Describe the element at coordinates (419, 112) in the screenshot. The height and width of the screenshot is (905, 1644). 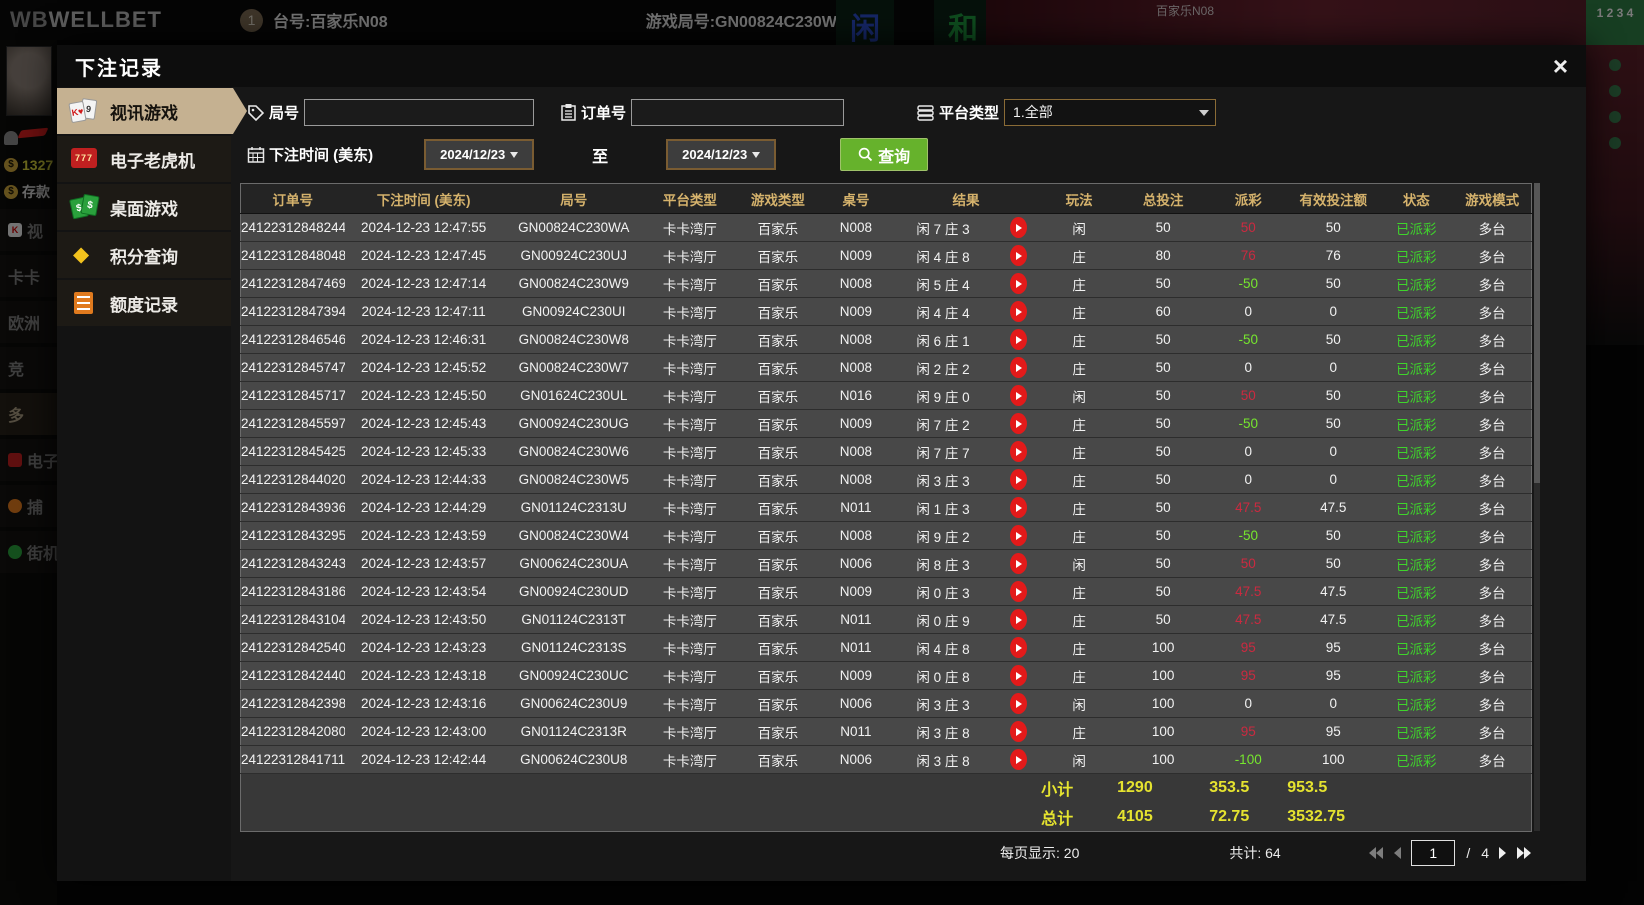
I see `round-input` at that location.